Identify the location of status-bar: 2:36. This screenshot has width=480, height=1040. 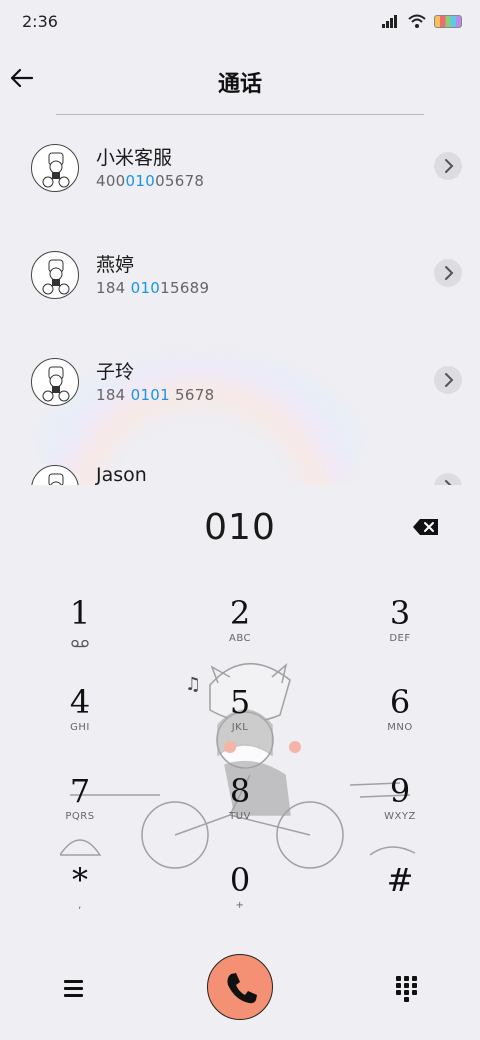
(240, 22).